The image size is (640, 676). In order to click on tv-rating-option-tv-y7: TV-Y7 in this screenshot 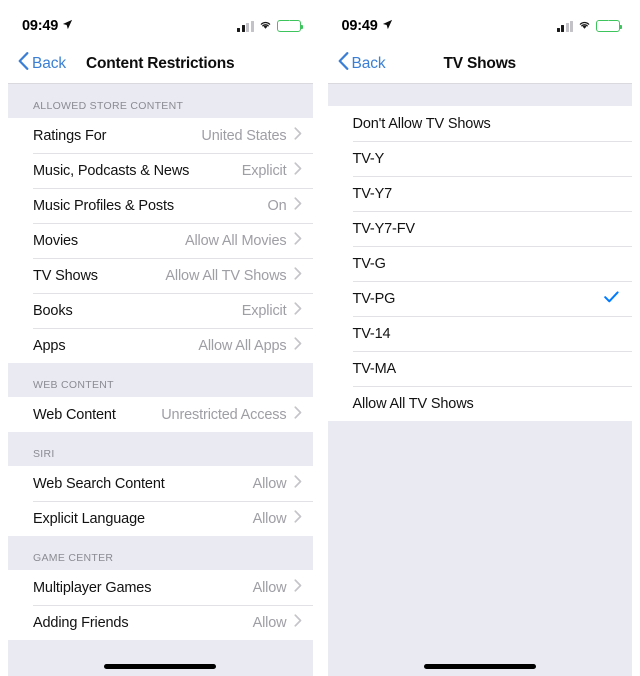, I will do `click(479, 193)`.